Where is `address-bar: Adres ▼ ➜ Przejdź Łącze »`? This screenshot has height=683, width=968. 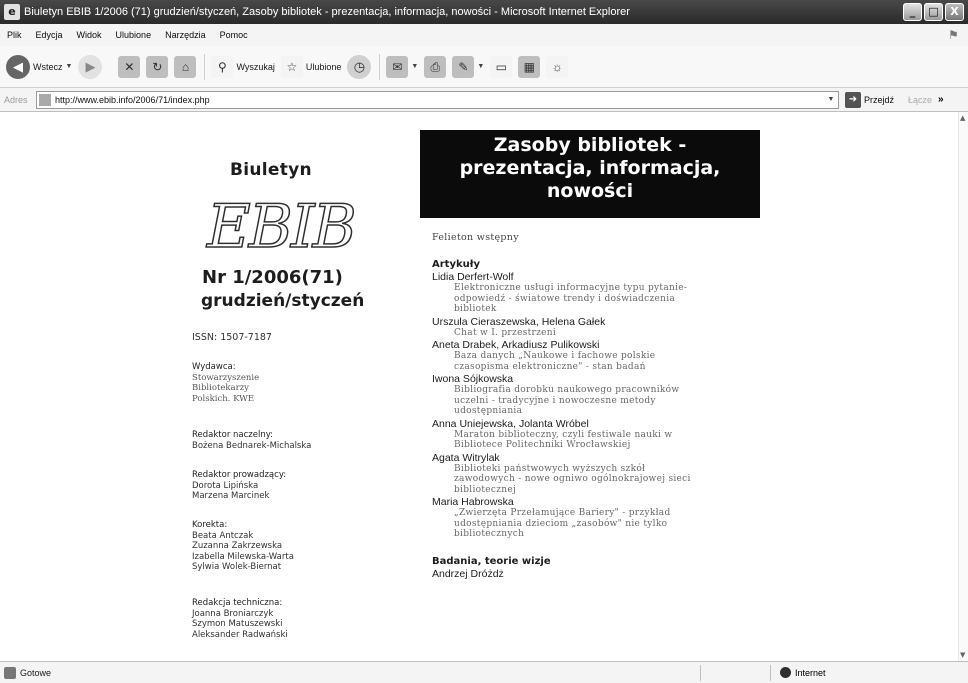
address-bar: Adres ▼ ➜ Przejdź Łącze » is located at coordinates (484, 100).